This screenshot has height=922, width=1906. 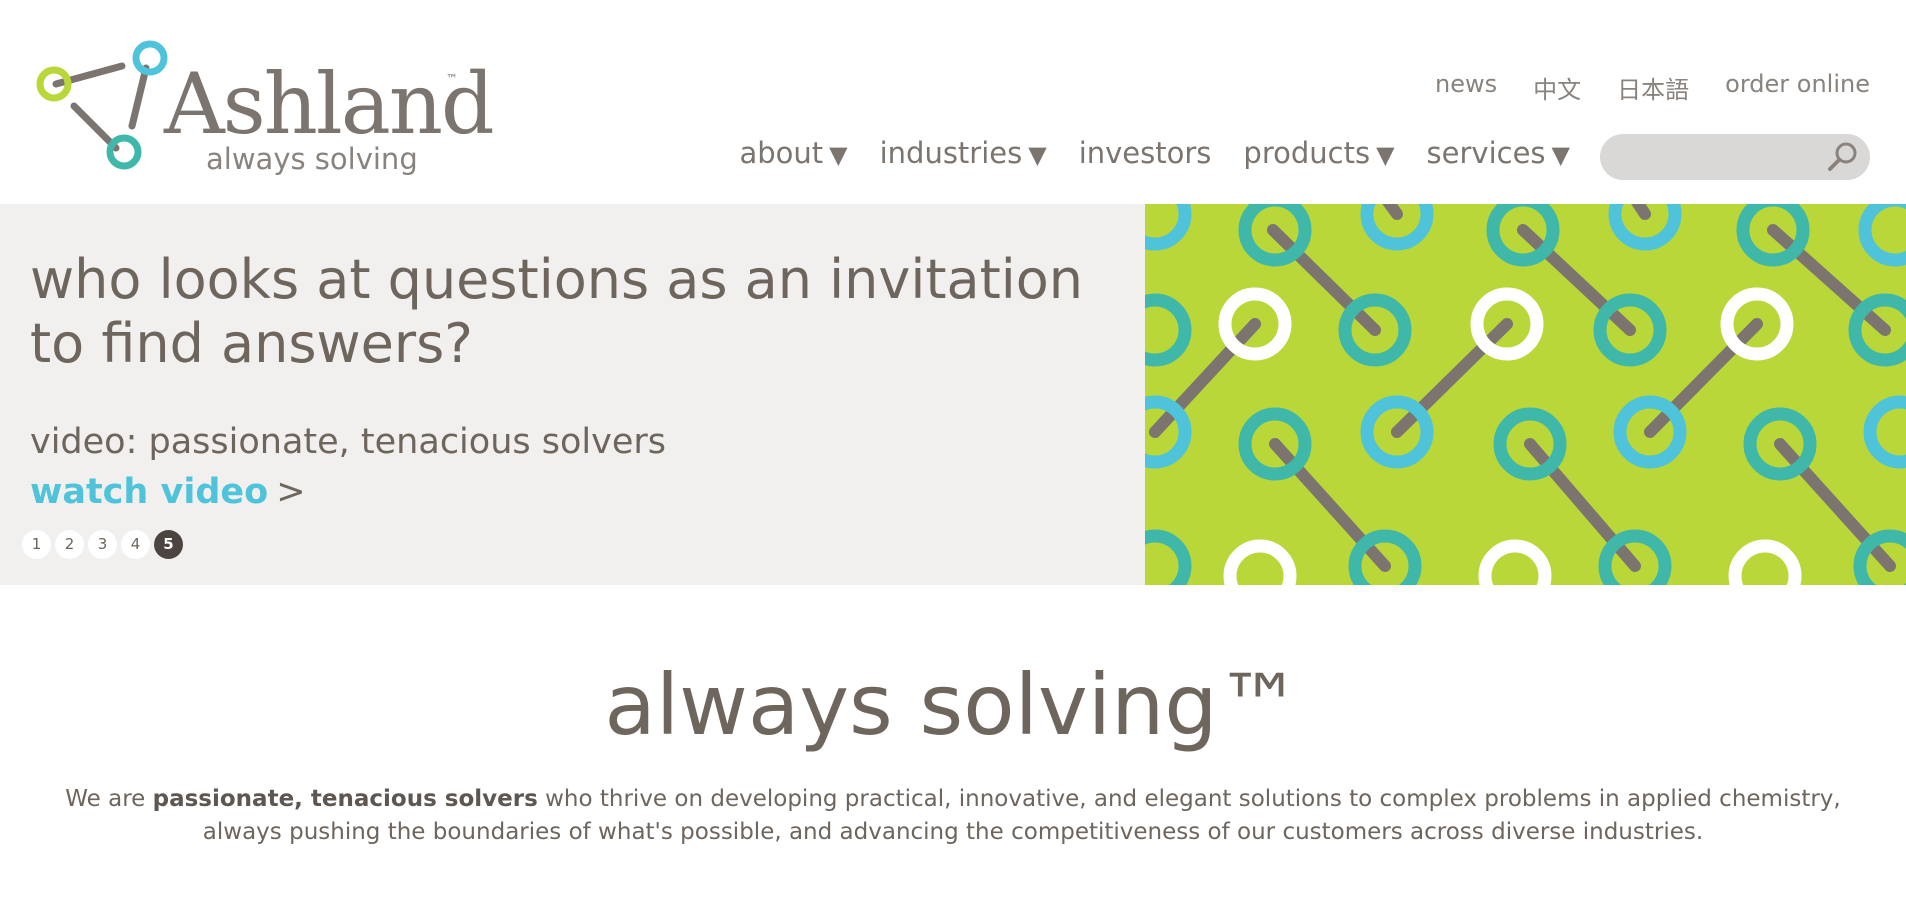 I want to click on logo-tagline: always solving, so click(x=312, y=159).